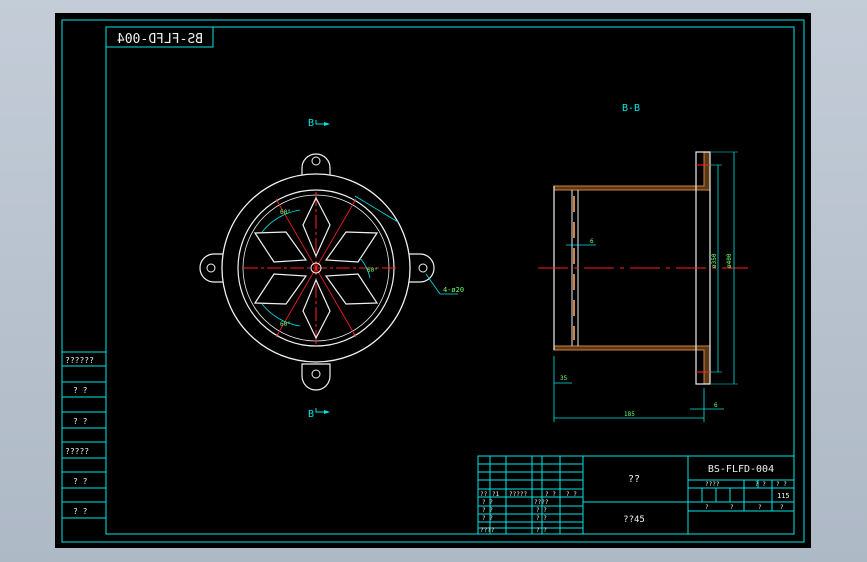  I want to click on section-marker-bottom: B, so click(311, 414).